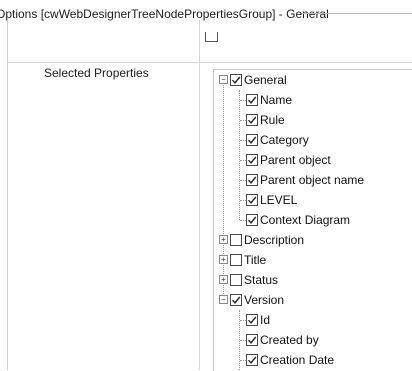 Image resolution: width=412 pixels, height=371 pixels. What do you see at coordinates (295, 160) in the screenshot?
I see `tree-node-label: Parent object` at bounding box center [295, 160].